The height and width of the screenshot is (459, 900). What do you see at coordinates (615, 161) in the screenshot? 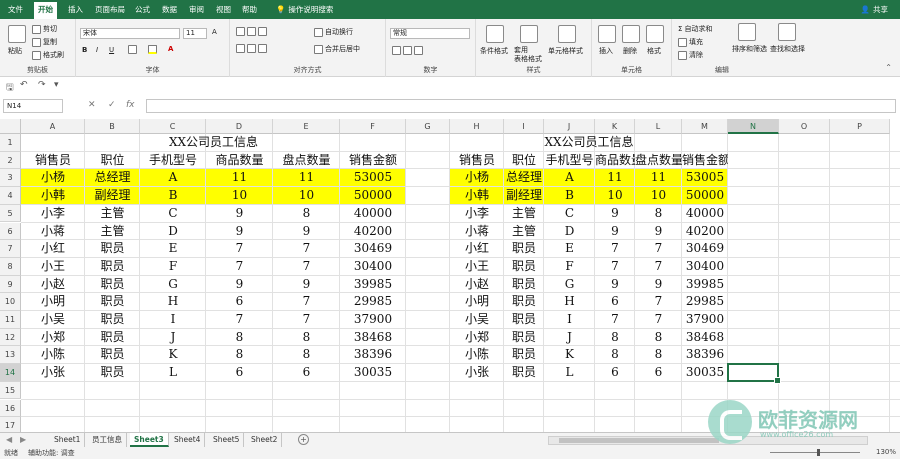
I see `column-title: 商品数量` at bounding box center [615, 161].